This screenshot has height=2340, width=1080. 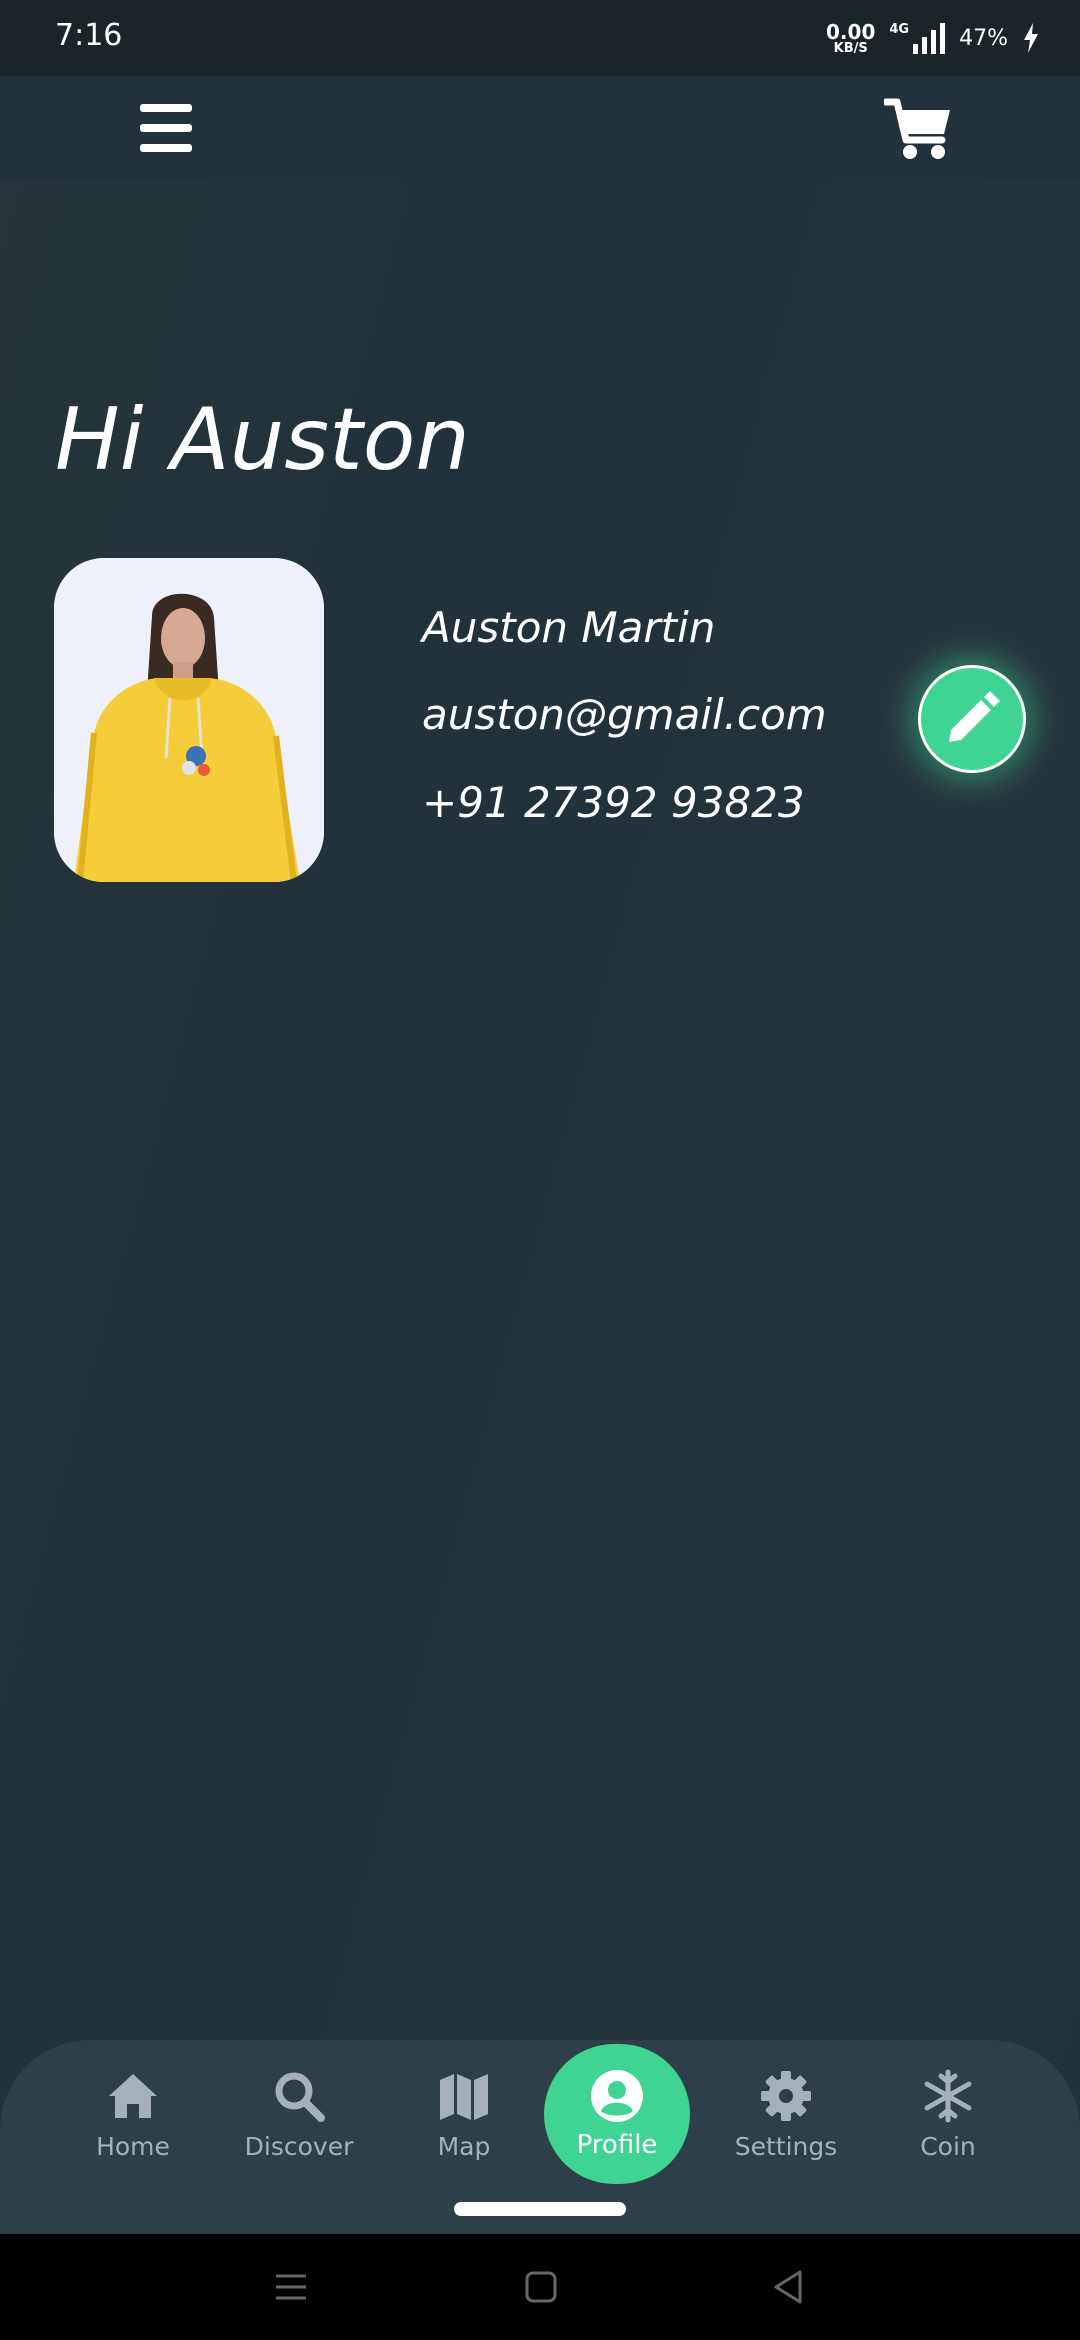 What do you see at coordinates (133, 2146) in the screenshot?
I see `nav-home-label: Home` at bounding box center [133, 2146].